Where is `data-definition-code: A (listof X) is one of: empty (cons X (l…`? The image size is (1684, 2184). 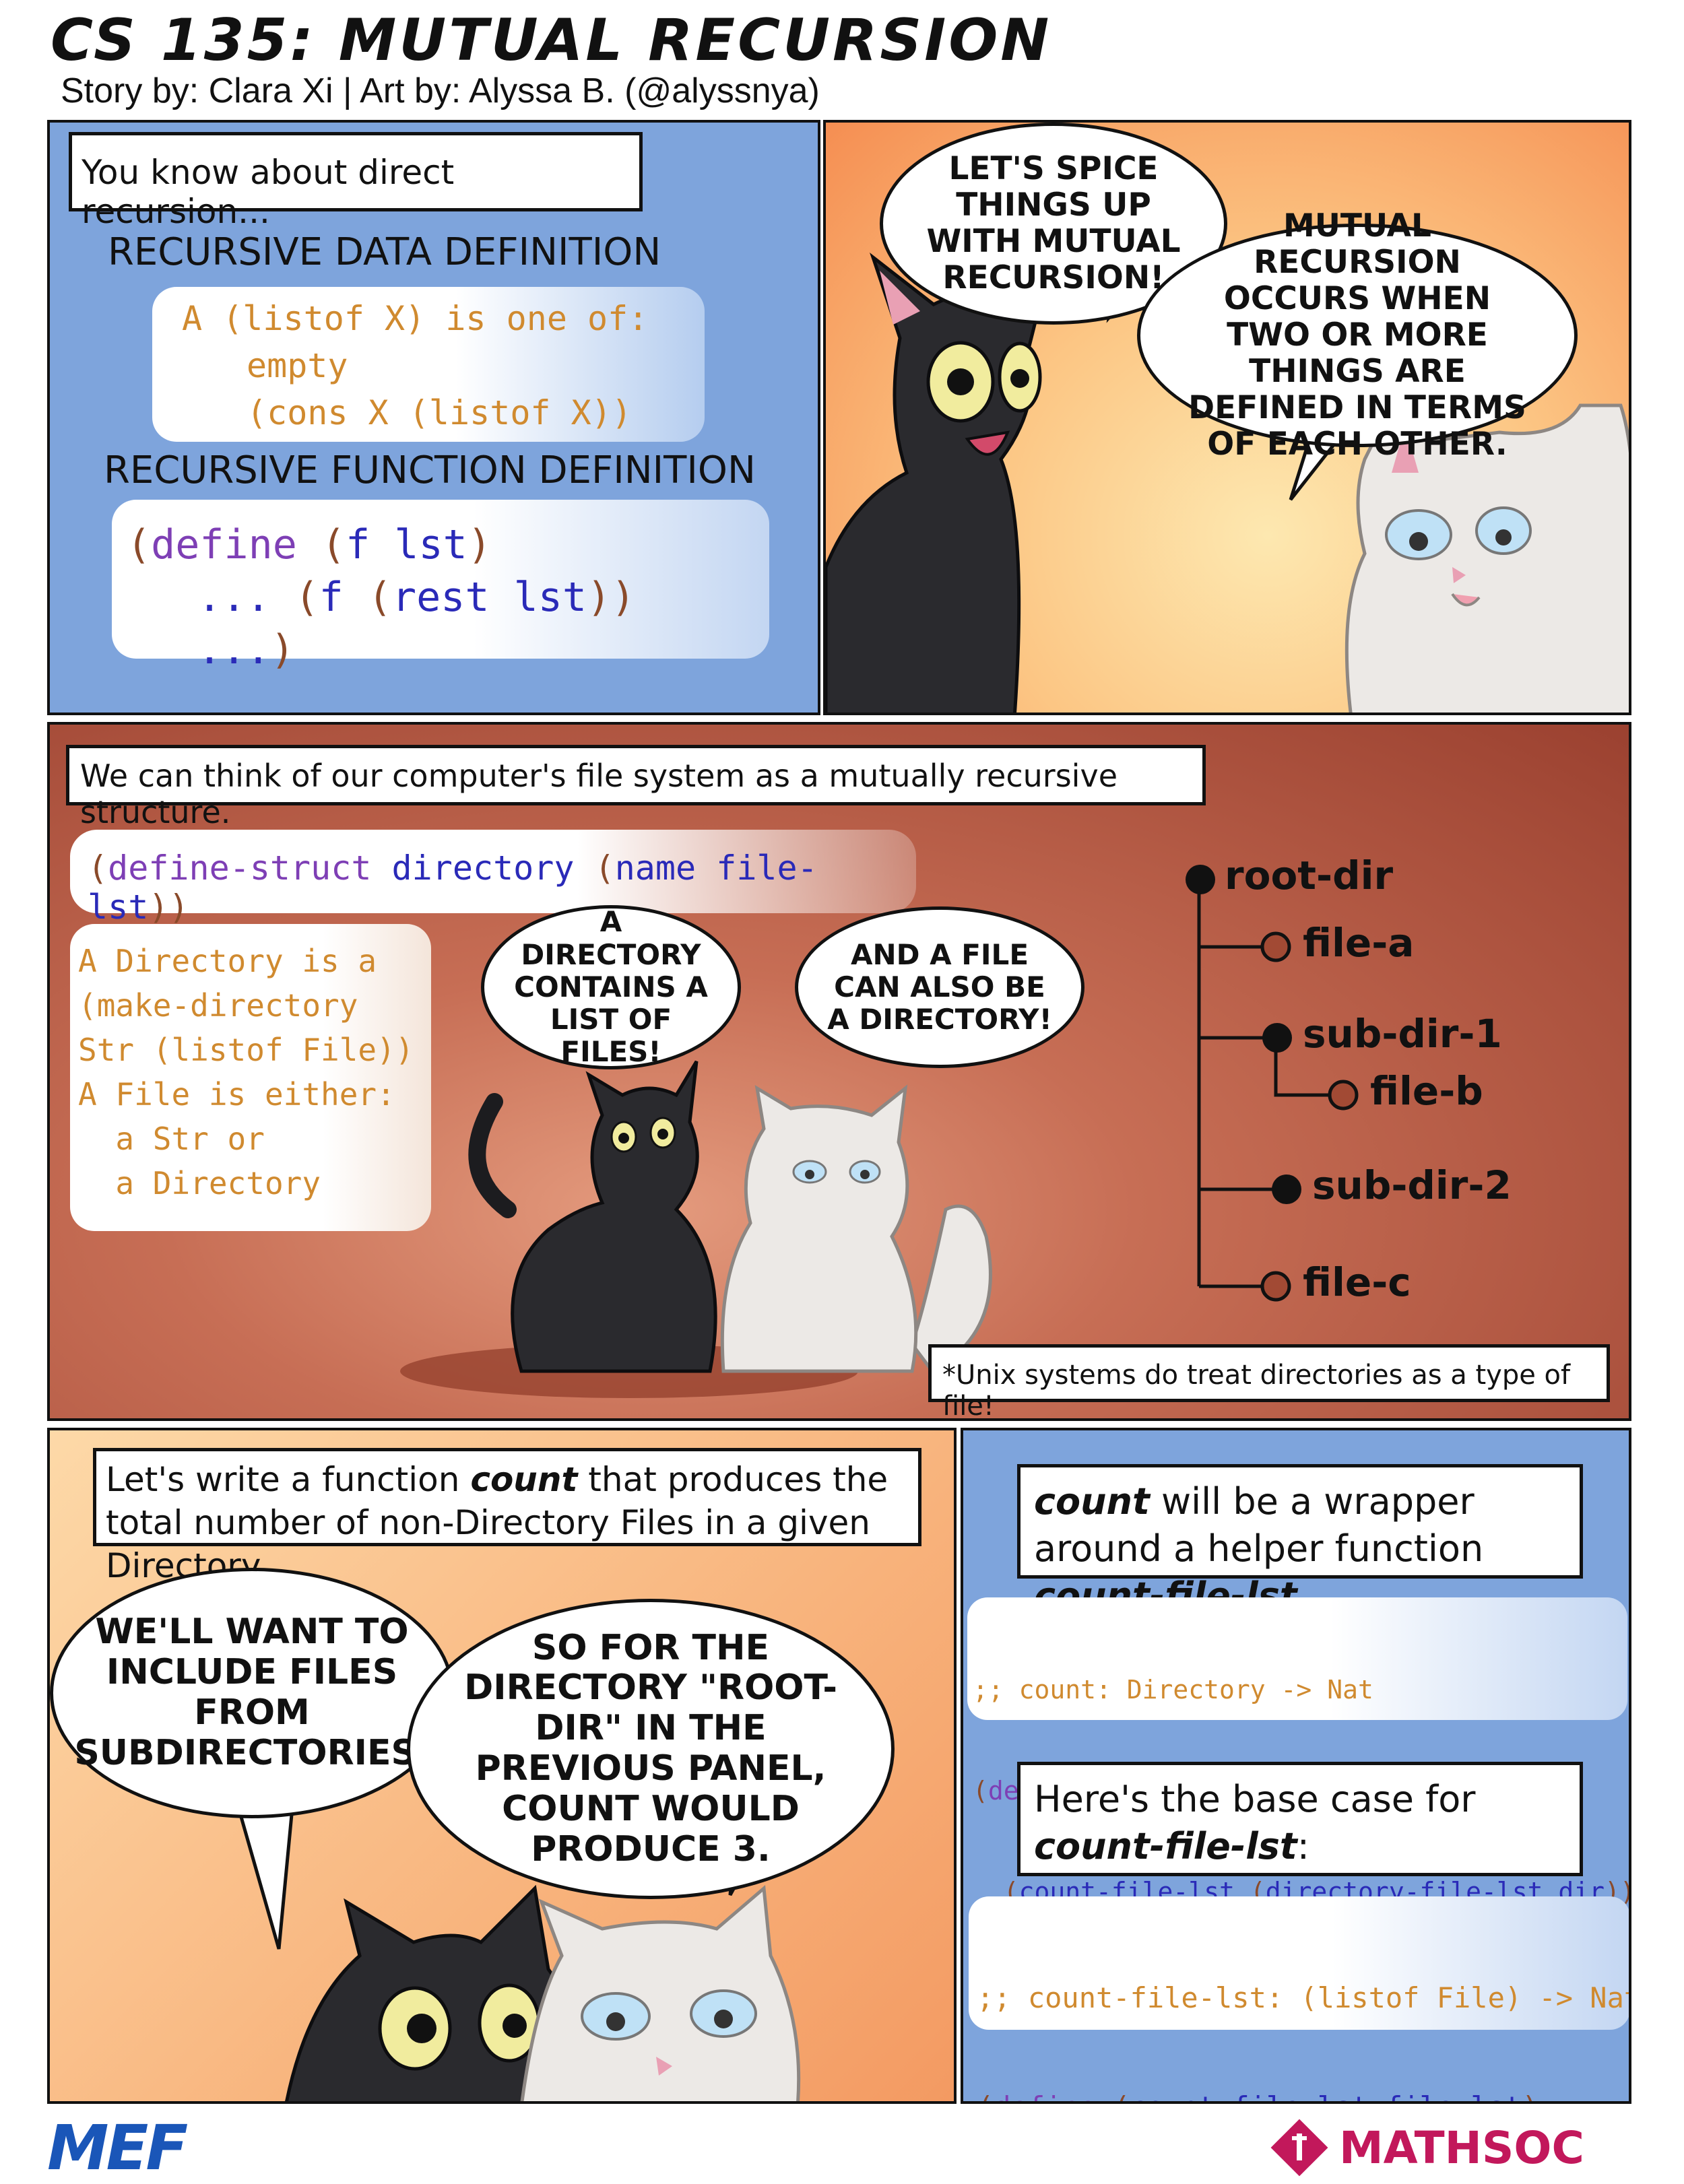
data-definition-code: A (listof X) is one of: empty (cons X (l… is located at coordinates (428, 364).